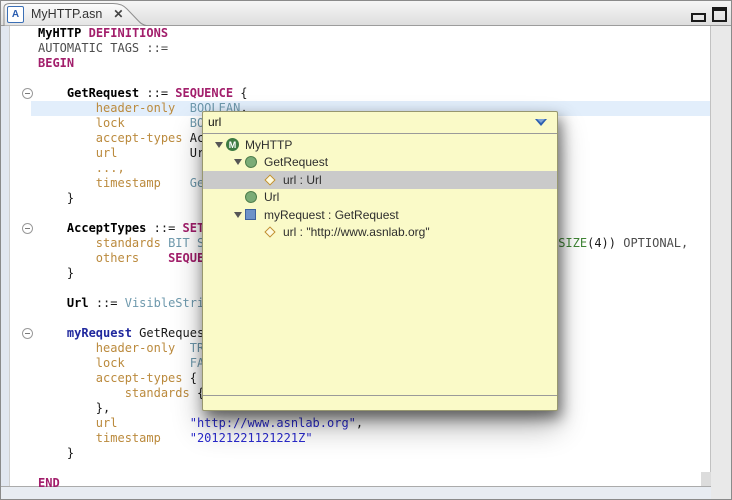 This screenshot has width=732, height=500. Describe the element at coordinates (19, 256) in the screenshot. I see `folding-gutter` at that location.